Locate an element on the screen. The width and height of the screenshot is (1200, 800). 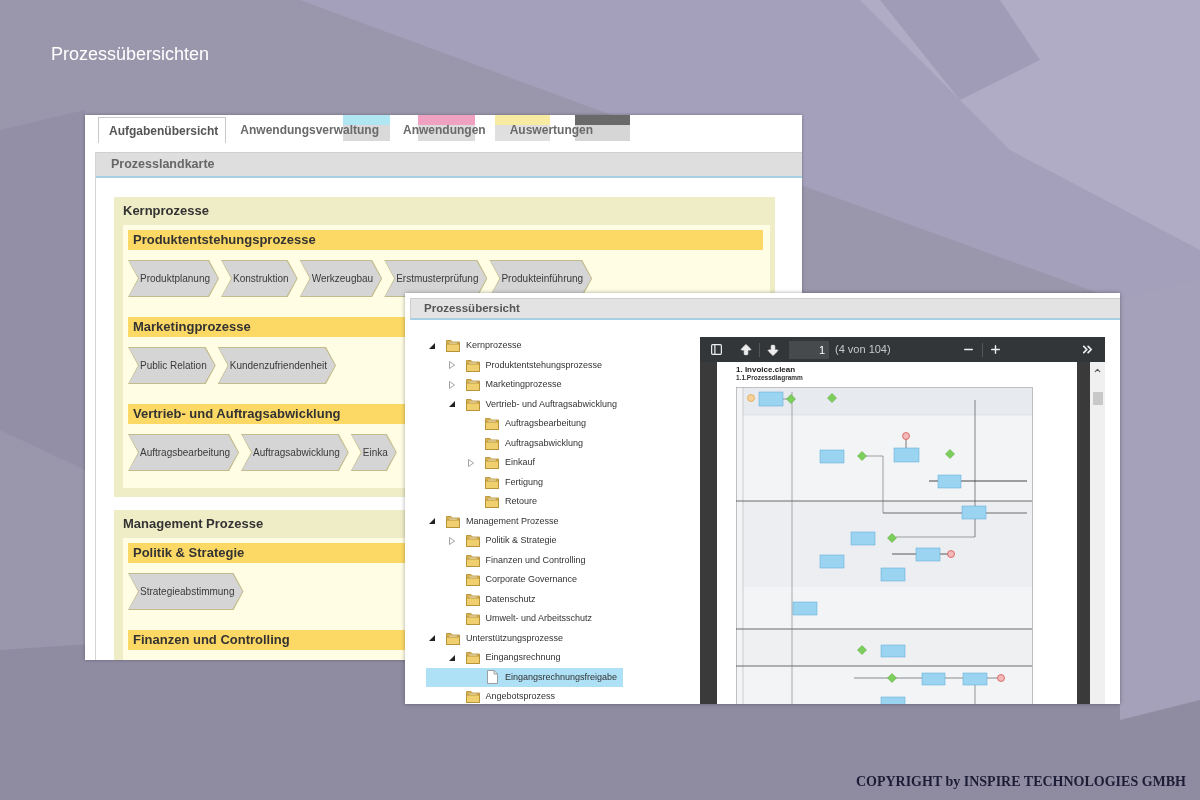
process-step-chevron: Public Relation is located at coordinates (172, 365).